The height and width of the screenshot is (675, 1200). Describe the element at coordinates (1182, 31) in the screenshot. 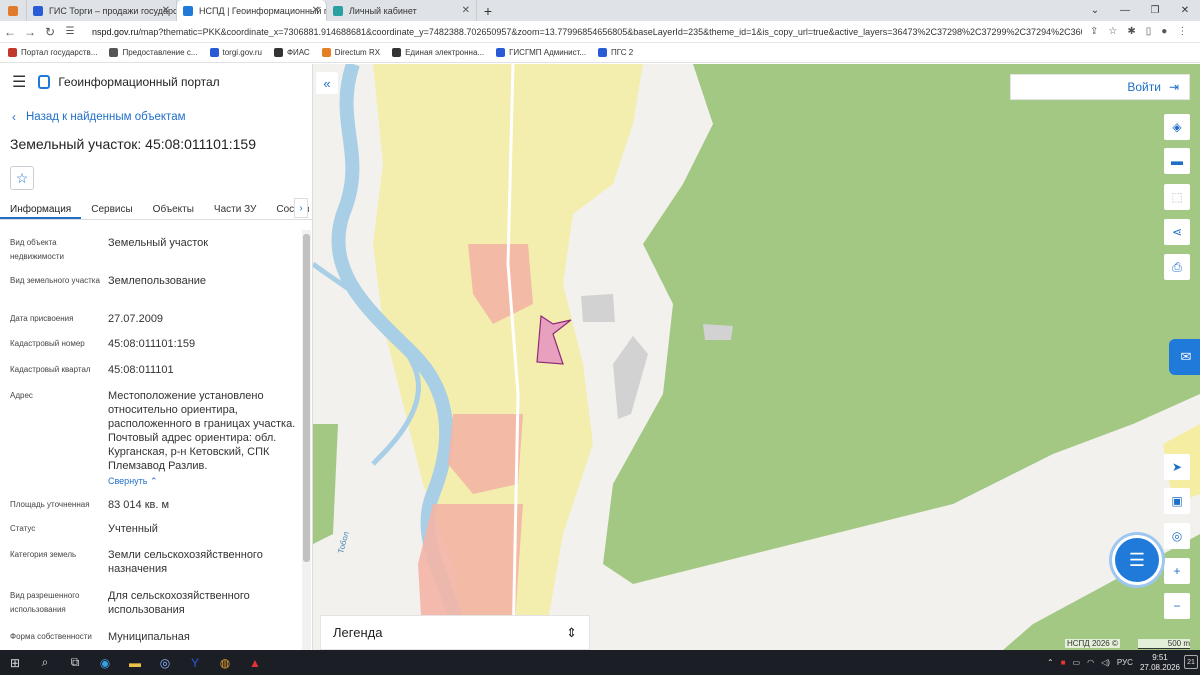

I see `menu-icon: ⋮` at that location.